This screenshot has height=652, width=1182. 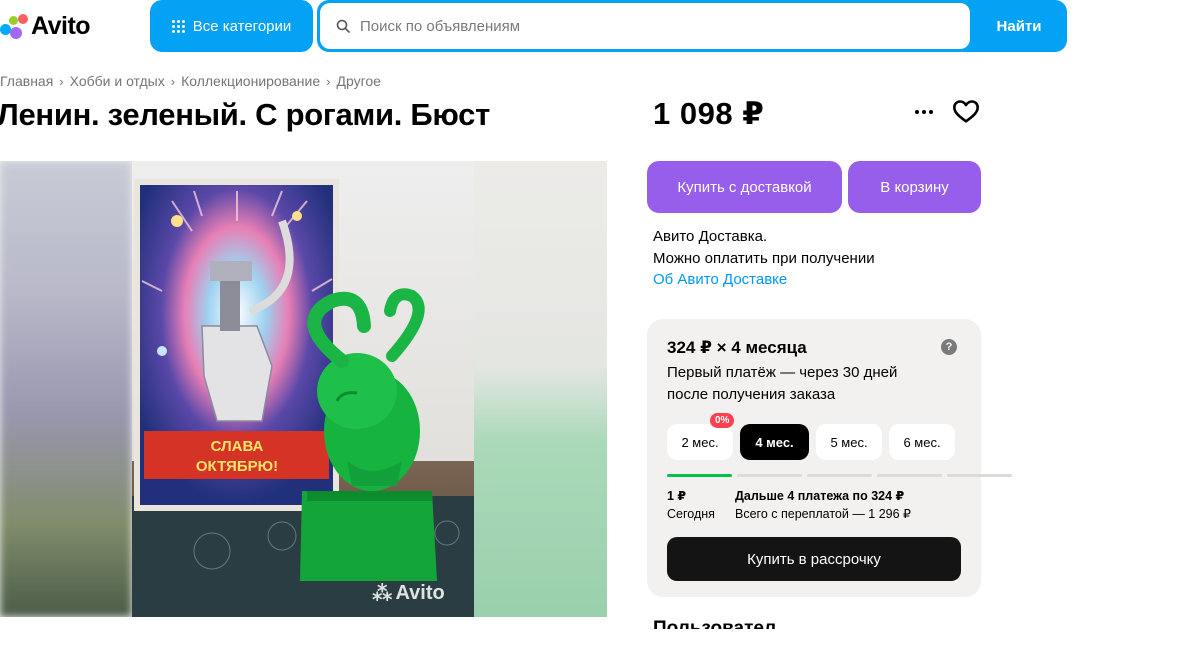 What do you see at coordinates (237, 446) in the screenshot?
I see `postcard-text-line1: СЛАВА` at bounding box center [237, 446].